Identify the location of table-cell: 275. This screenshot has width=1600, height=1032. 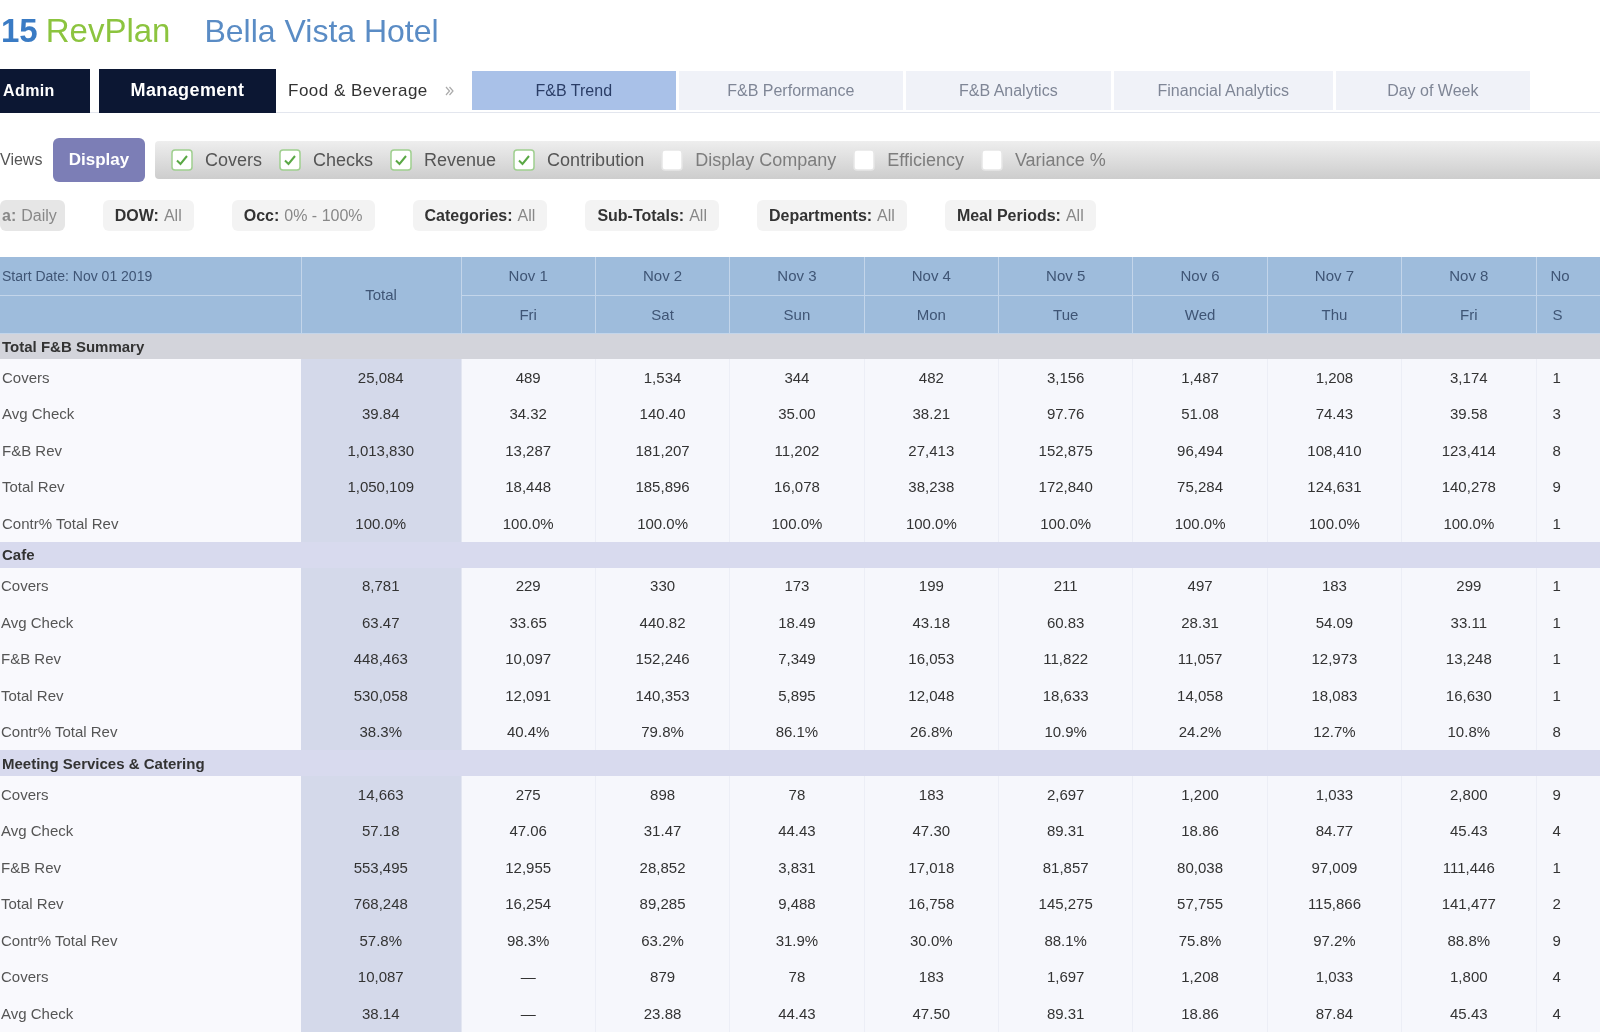
(528, 794).